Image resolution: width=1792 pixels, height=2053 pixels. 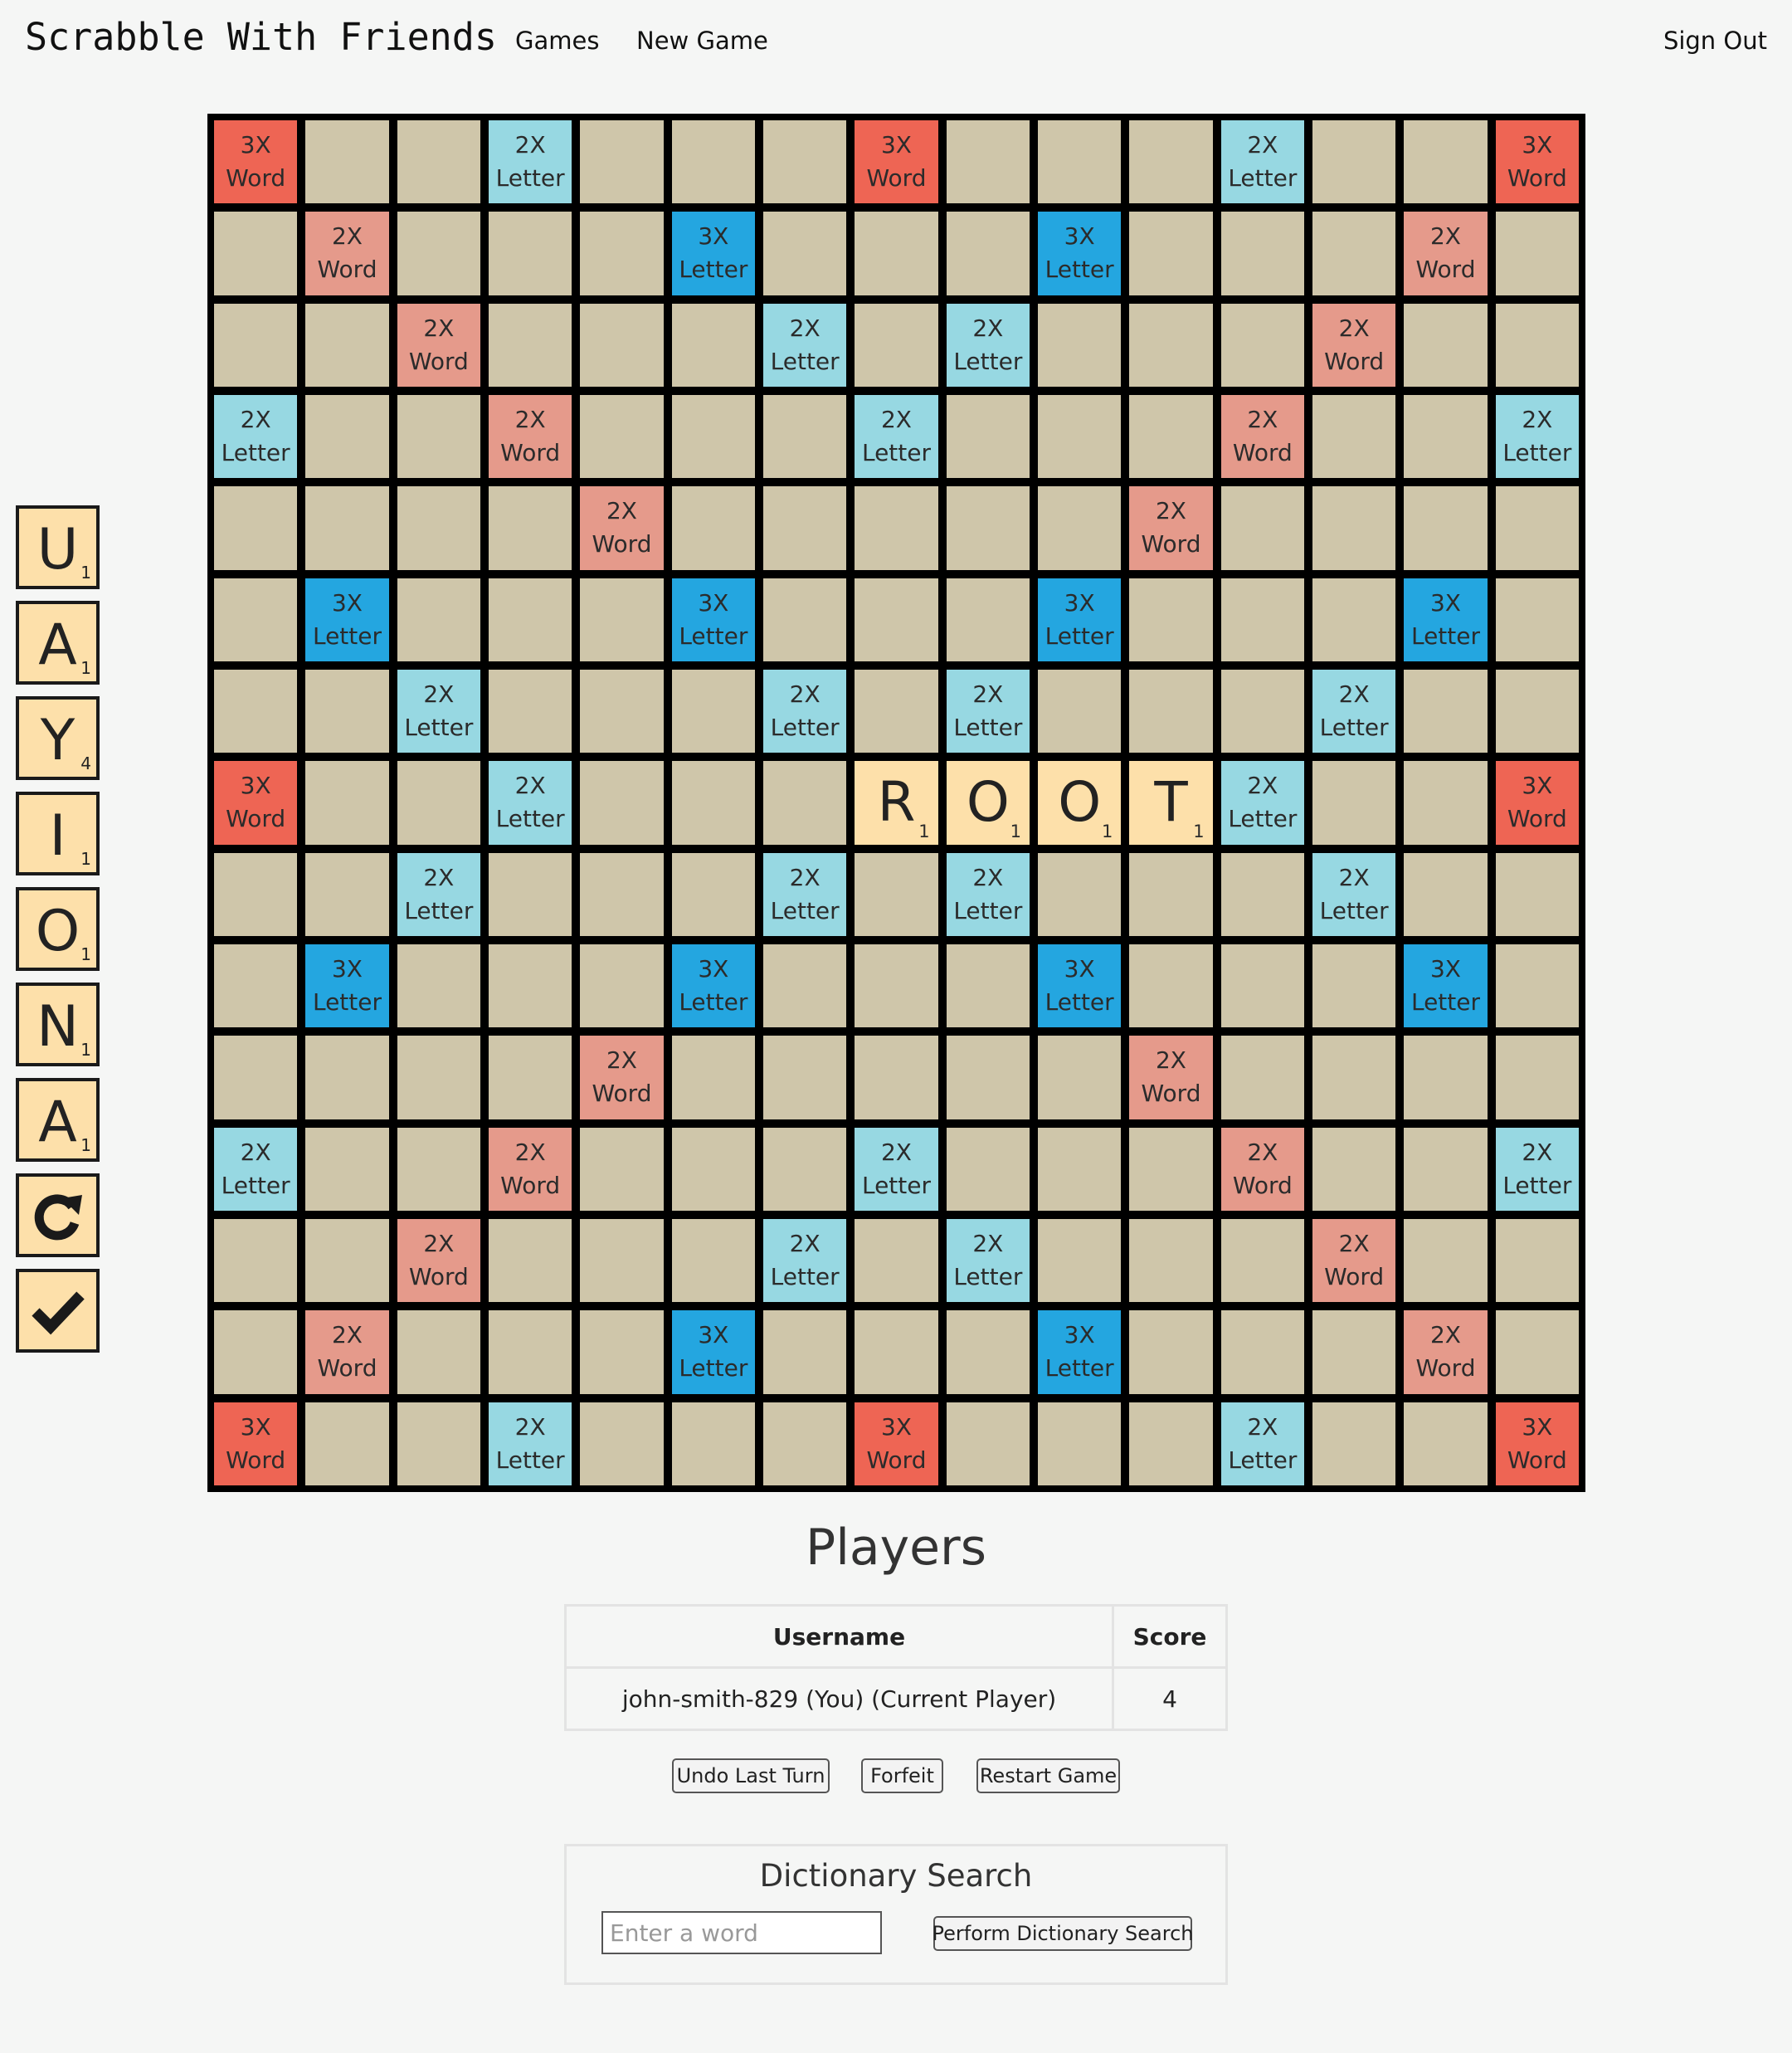 I want to click on shuffle-button, so click(x=58, y=1215).